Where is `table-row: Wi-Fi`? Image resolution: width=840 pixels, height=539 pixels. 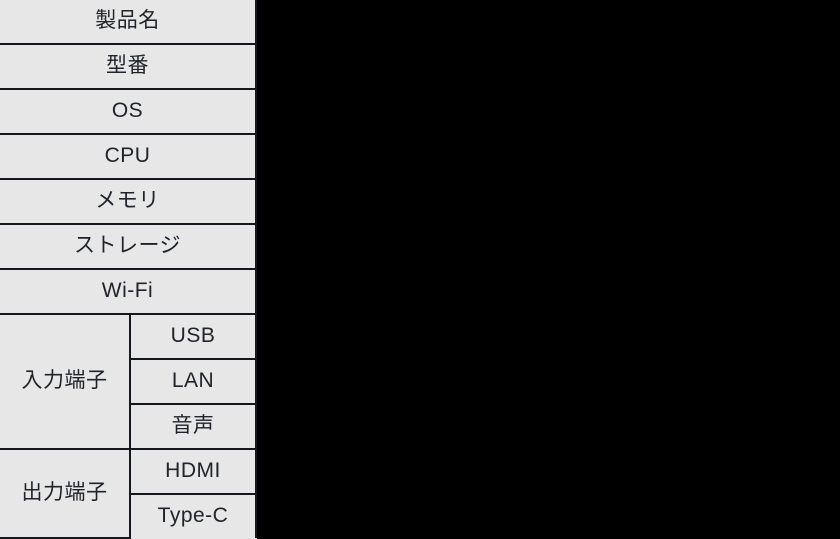
table-row: Wi-Fi is located at coordinates (128, 291).